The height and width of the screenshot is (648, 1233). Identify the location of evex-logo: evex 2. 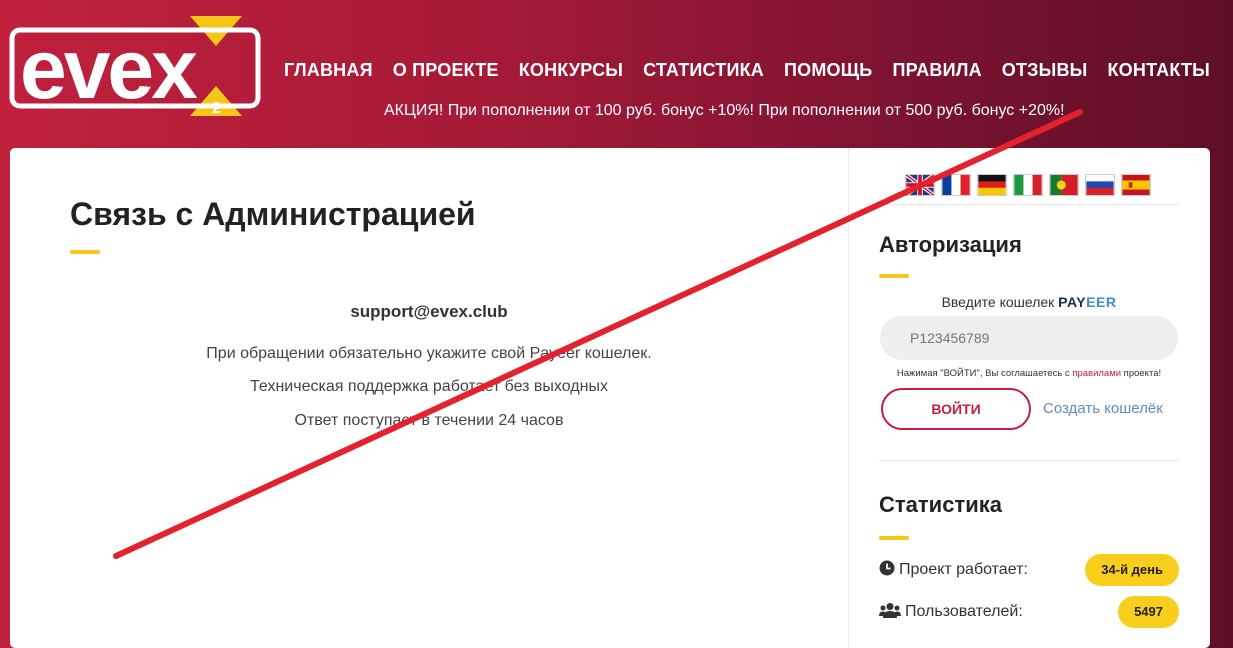
(136, 66).